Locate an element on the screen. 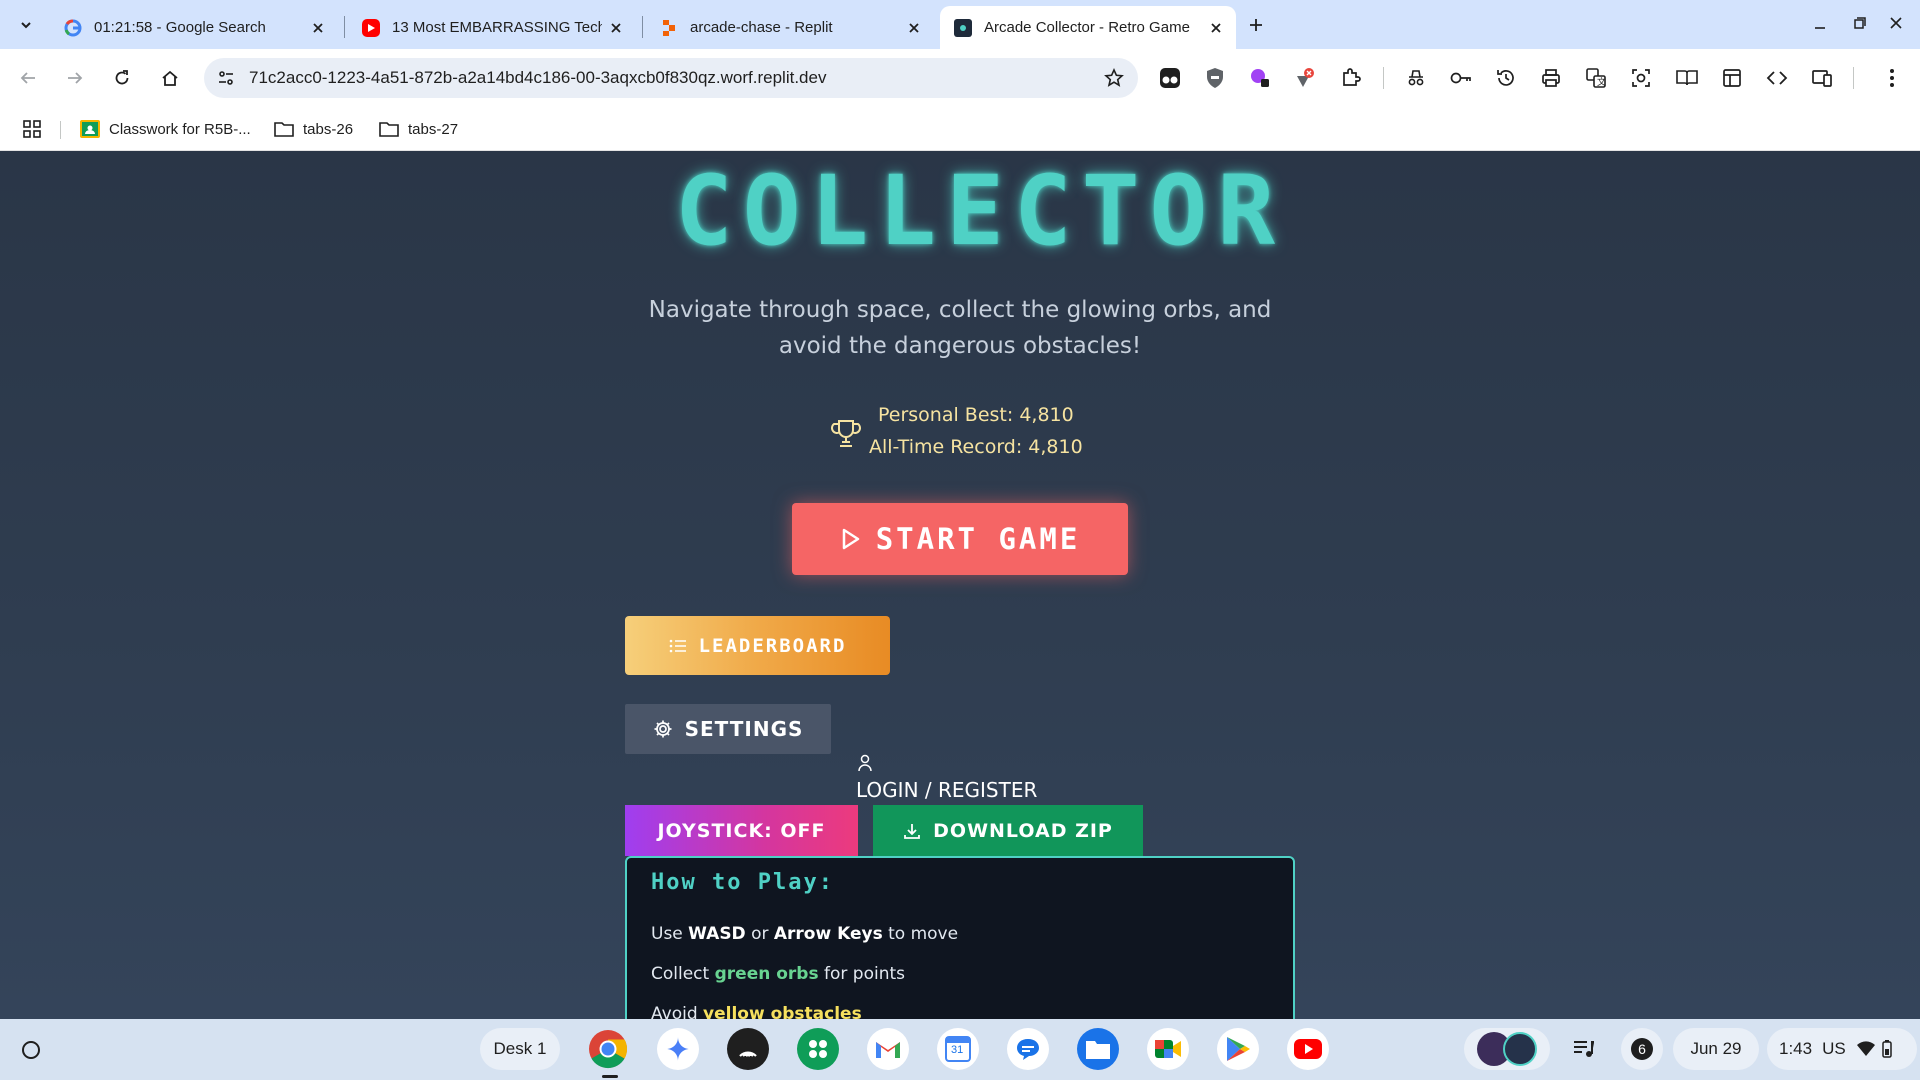  files-icon is located at coordinates (1098, 1049).